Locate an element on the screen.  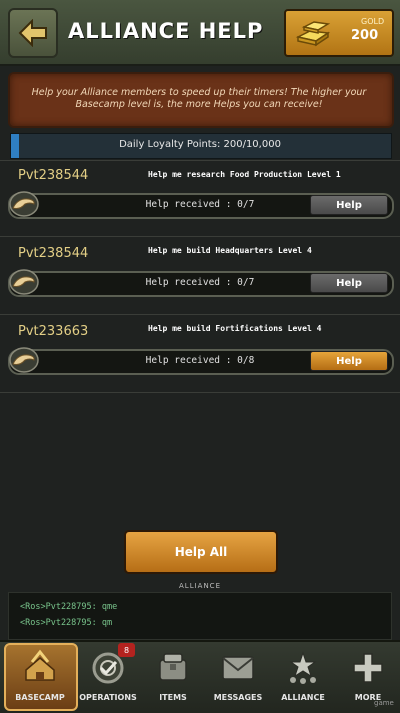
messages-icon is located at coordinates (238, 668).